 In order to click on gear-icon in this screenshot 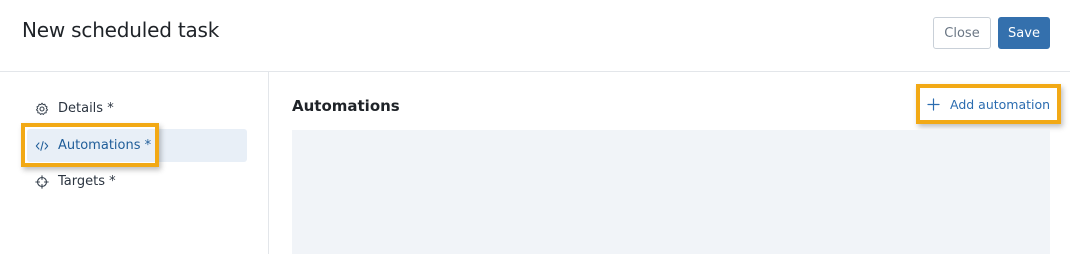, I will do `click(42, 109)`.